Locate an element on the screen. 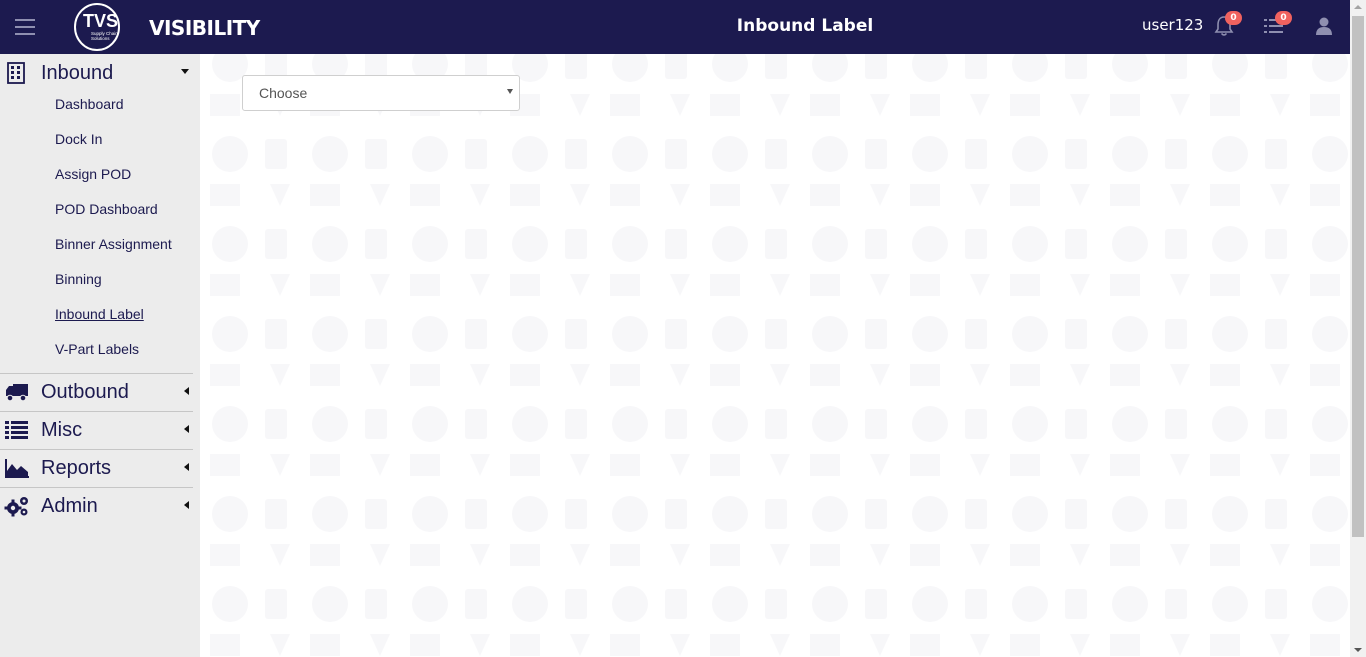 The height and width of the screenshot is (657, 1366). sidebar-item-dashboard: Dashboard is located at coordinates (89, 104).